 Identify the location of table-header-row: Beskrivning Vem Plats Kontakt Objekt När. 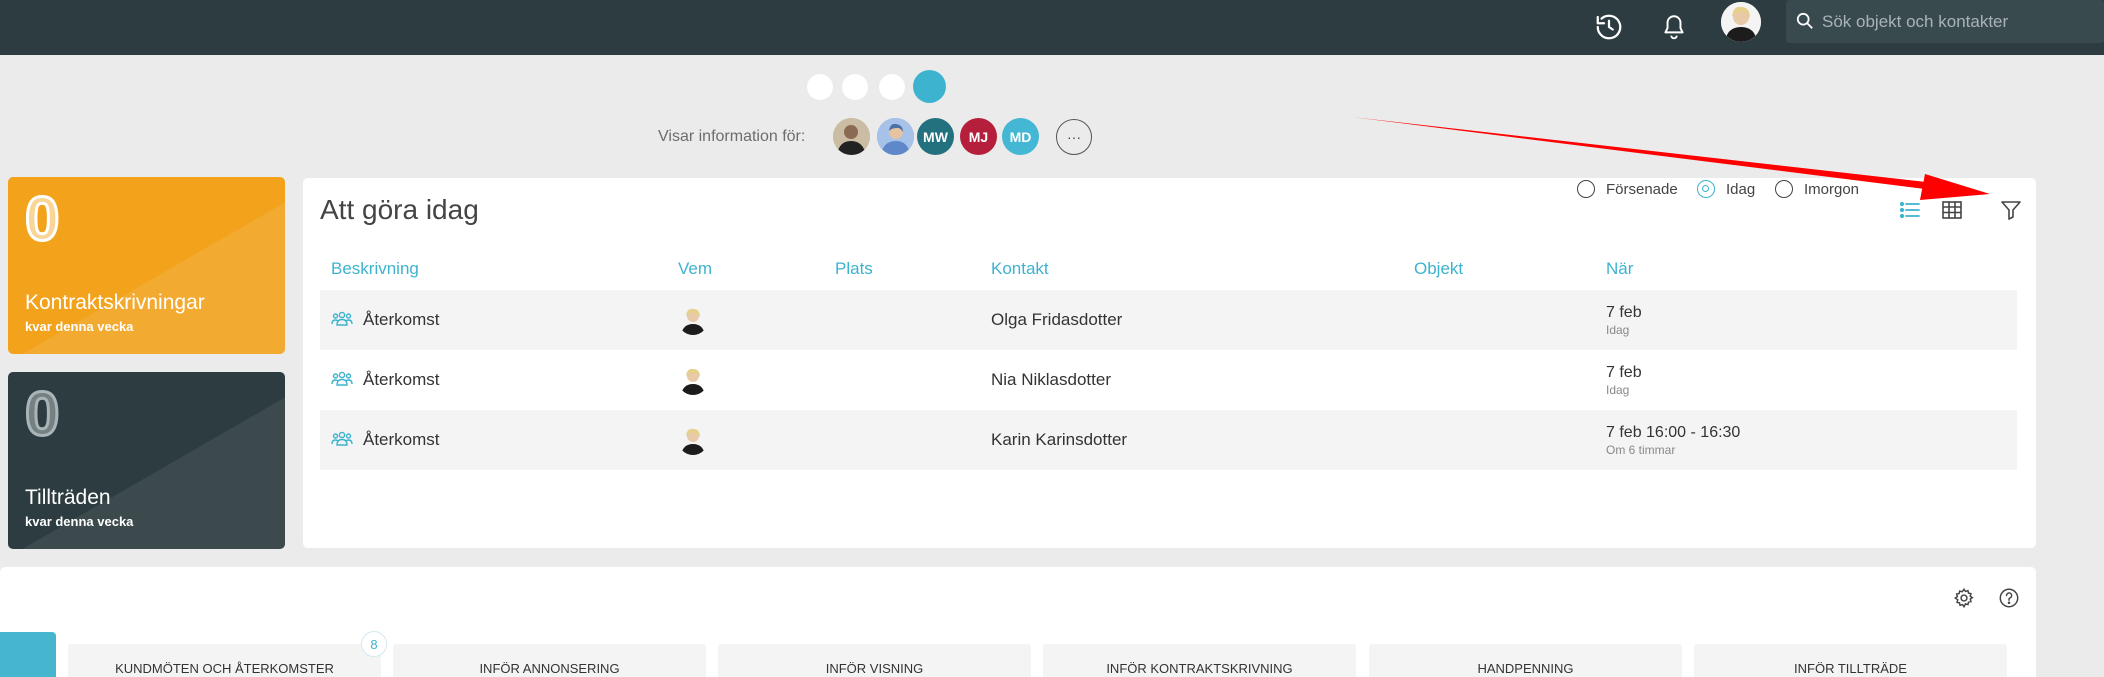
(1168, 269).